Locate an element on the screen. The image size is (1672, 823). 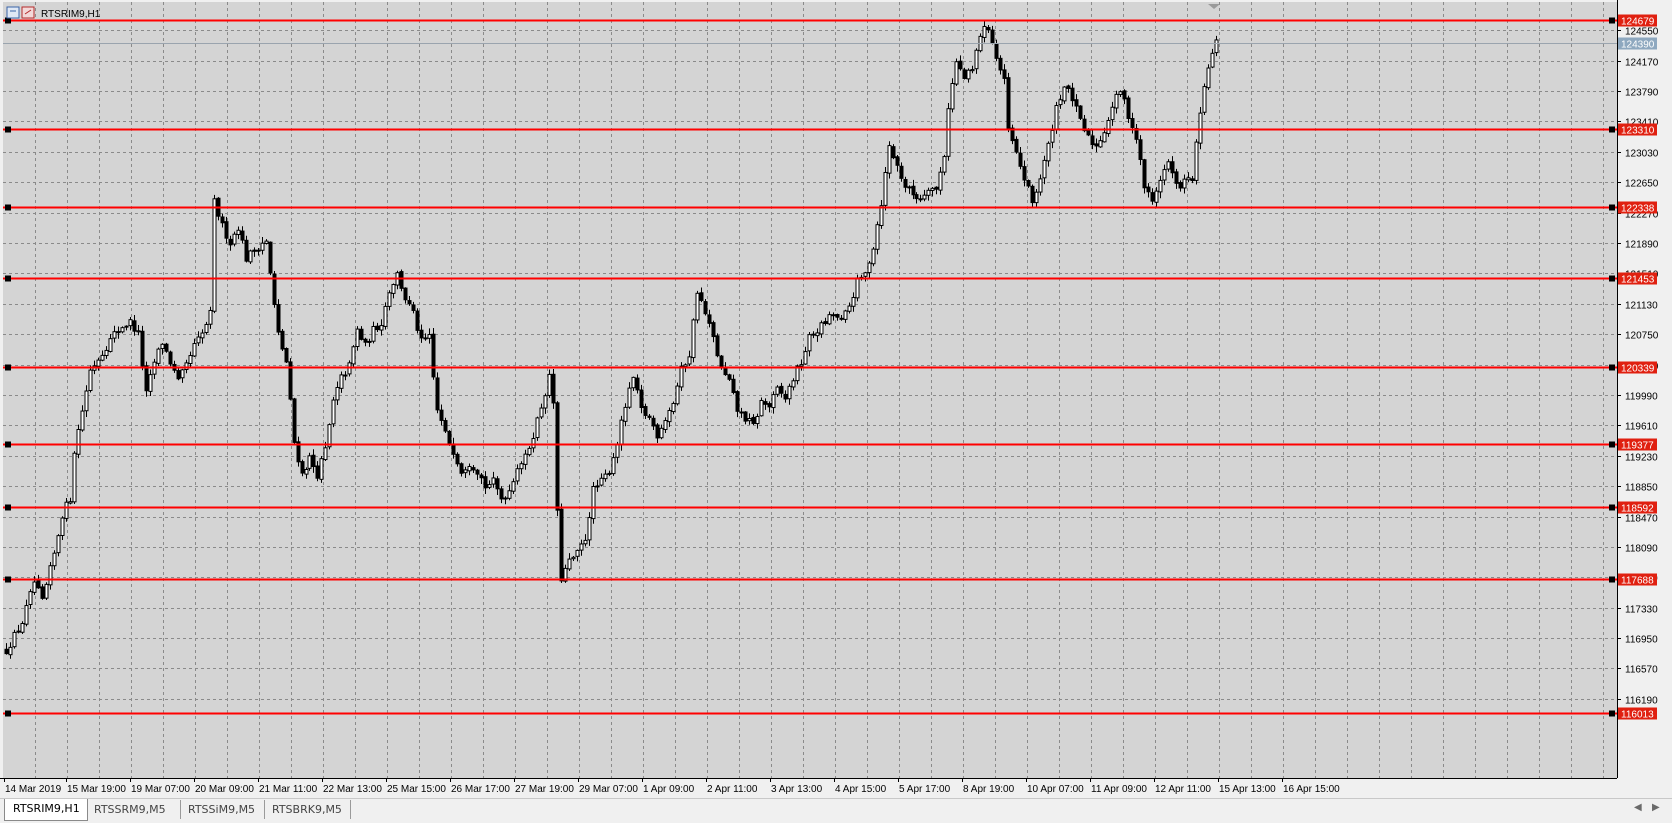
level-label: 122338 is located at coordinates (1638, 209).